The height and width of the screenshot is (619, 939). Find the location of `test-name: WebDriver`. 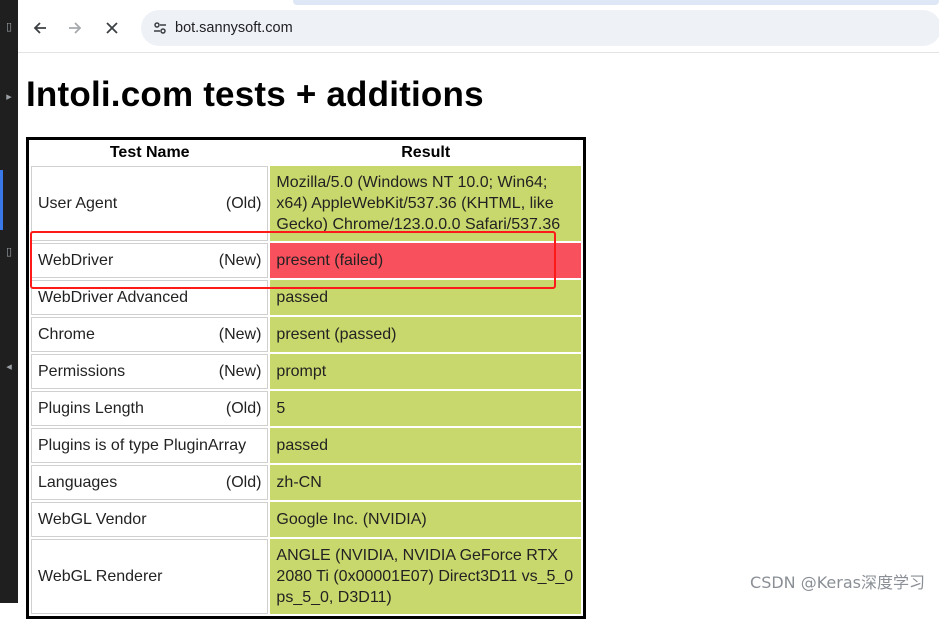

test-name: WebDriver is located at coordinates (76, 260).